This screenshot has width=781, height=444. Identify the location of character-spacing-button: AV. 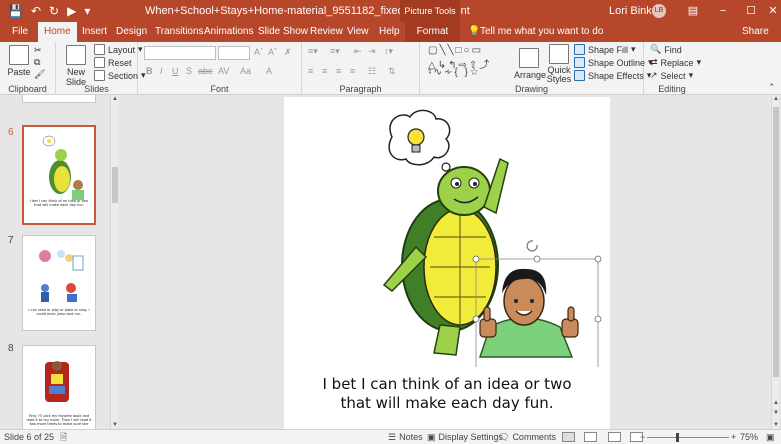
(223, 71).